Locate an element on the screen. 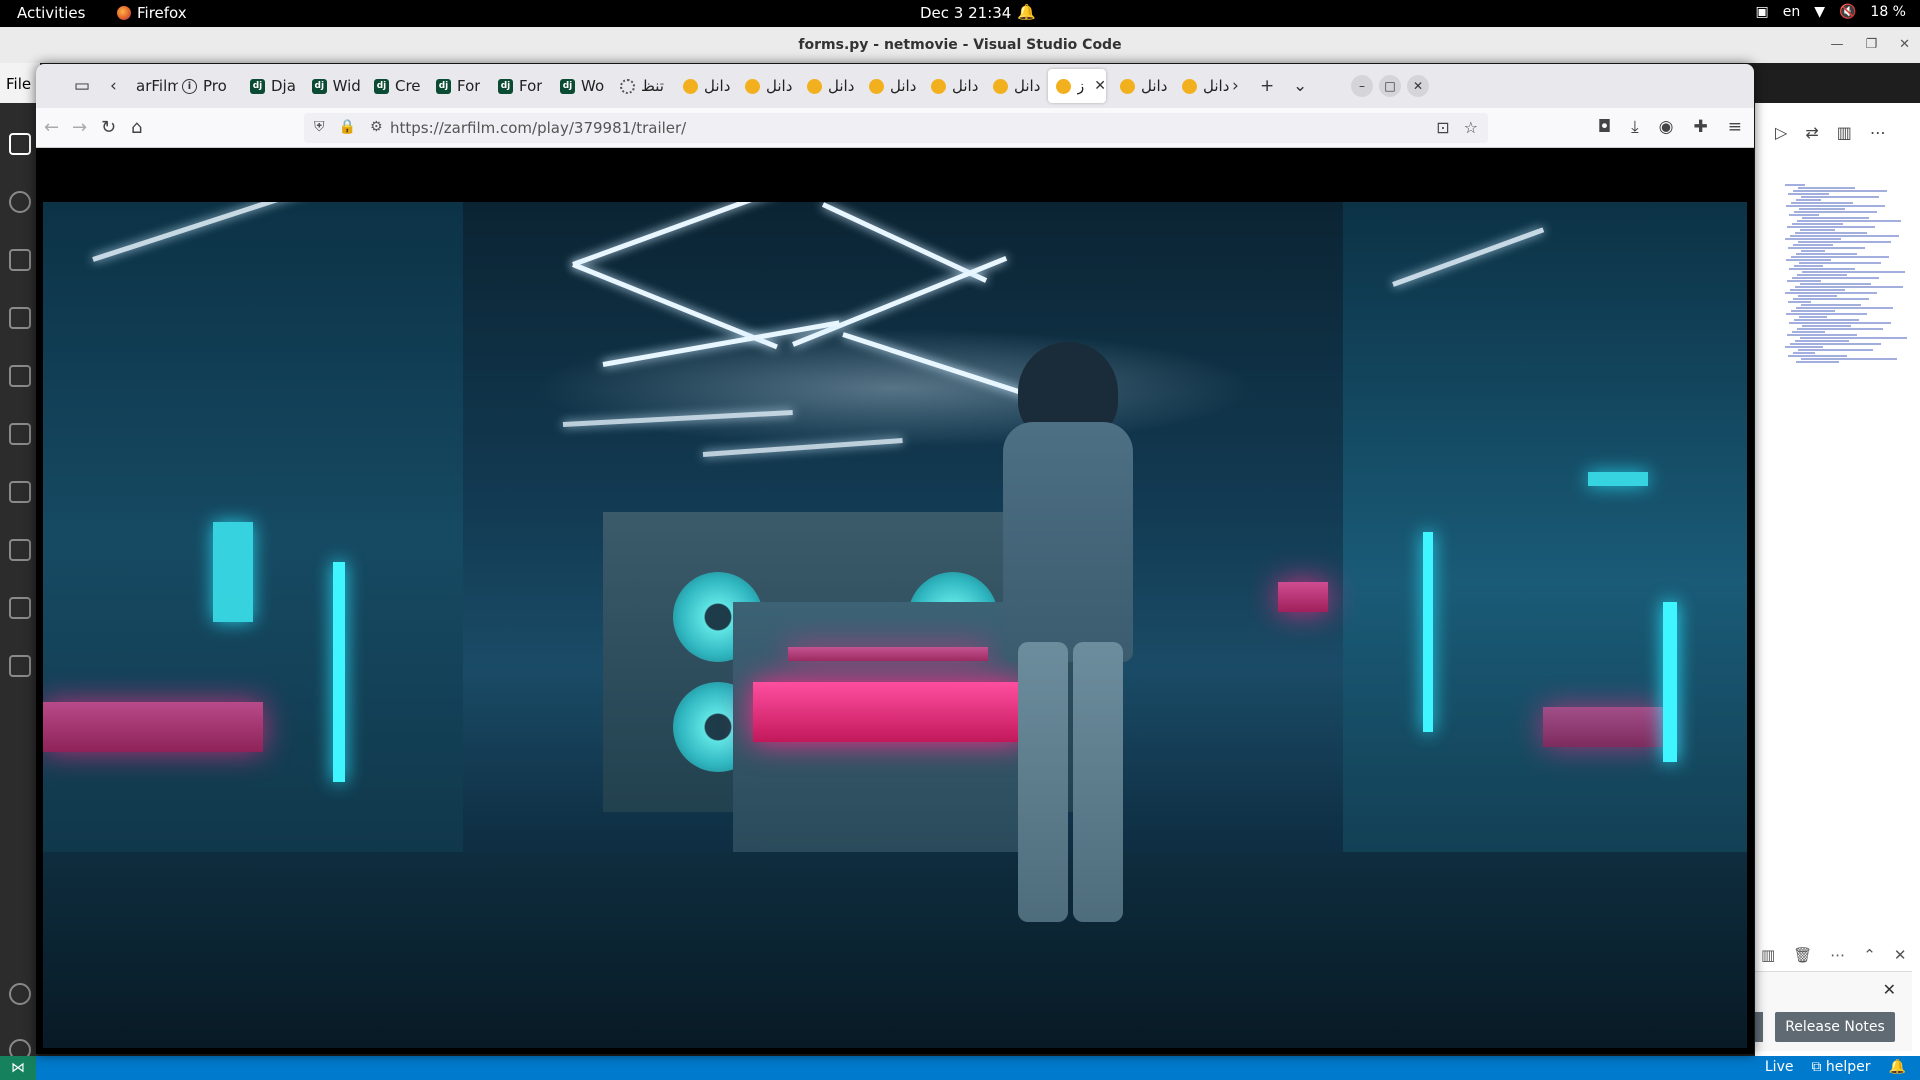 Image resolution: width=1920 pixels, height=1080 pixels. browser-tab: ز ✕ is located at coordinates (1077, 86).